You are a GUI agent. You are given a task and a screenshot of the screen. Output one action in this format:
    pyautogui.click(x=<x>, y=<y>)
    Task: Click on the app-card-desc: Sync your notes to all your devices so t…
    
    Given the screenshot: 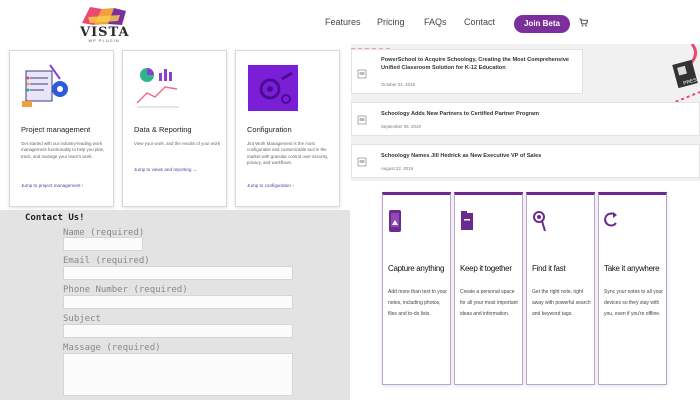 What is the action you would take?
    pyautogui.click(x=633, y=303)
    